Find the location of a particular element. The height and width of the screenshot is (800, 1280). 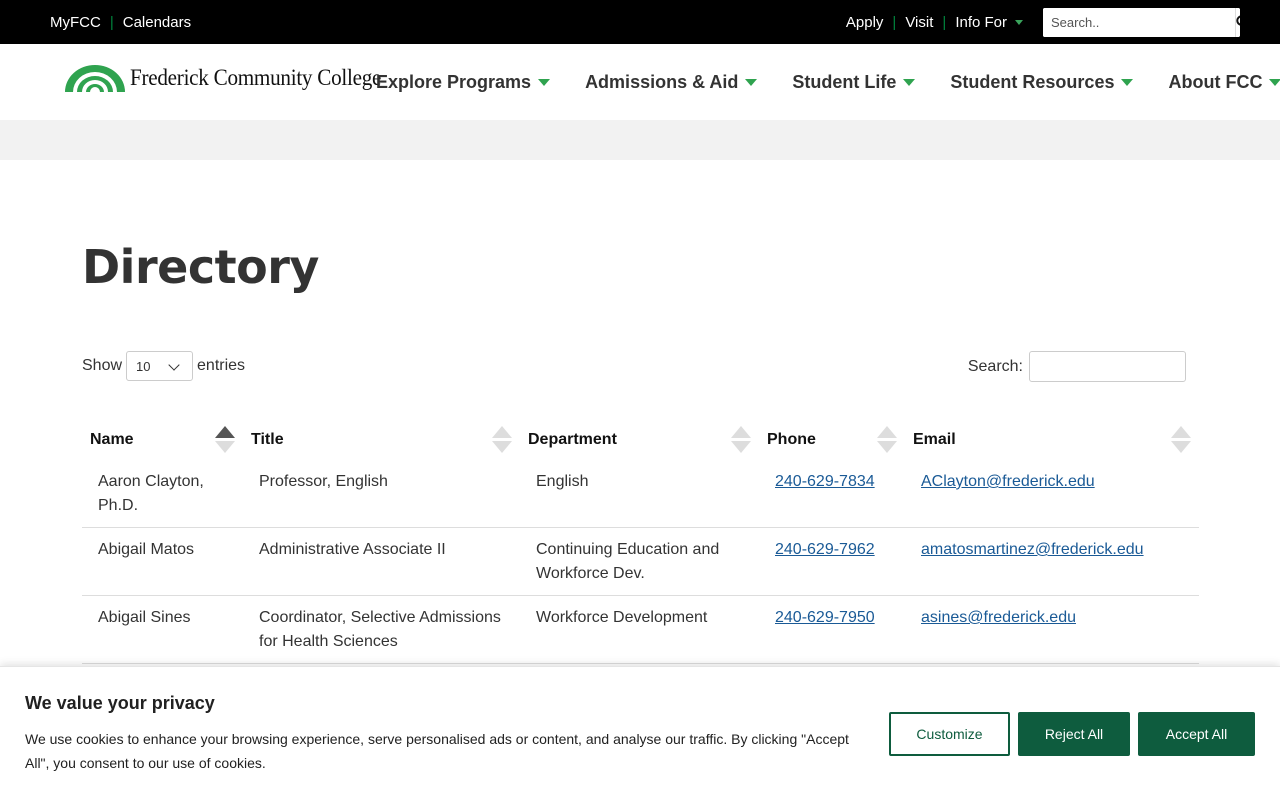

nav-label: About FCC is located at coordinates (1215, 81).